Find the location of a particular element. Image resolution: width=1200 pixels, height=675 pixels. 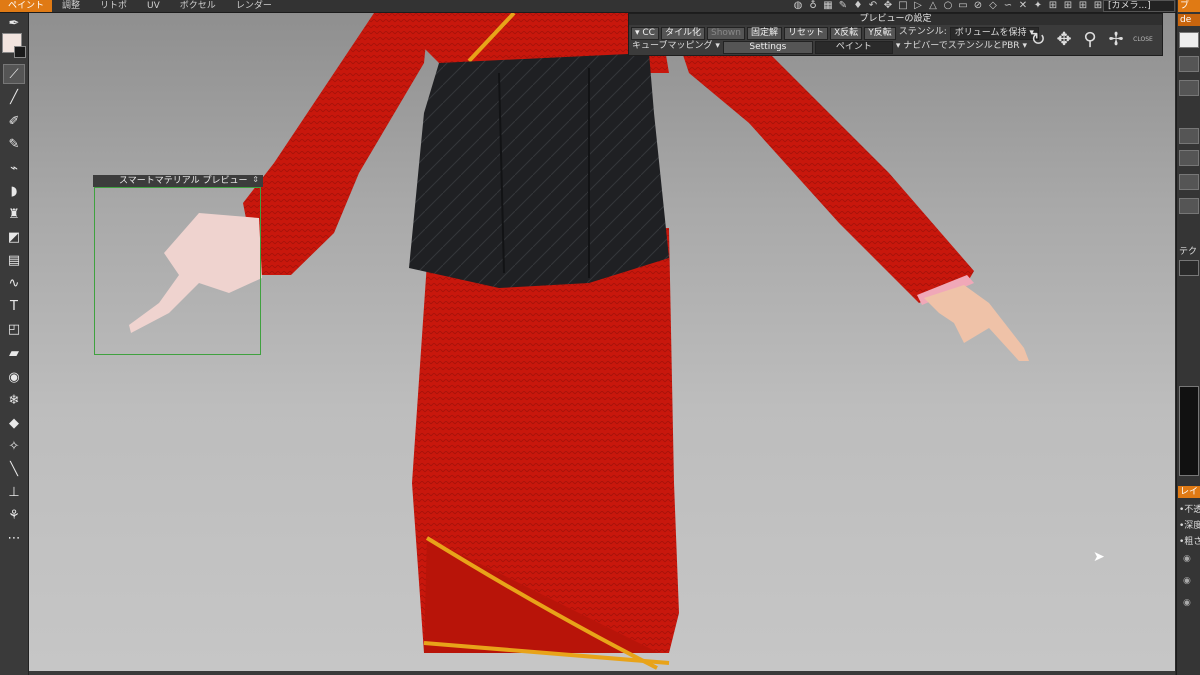

cc-label: CC is located at coordinates (648, 33).